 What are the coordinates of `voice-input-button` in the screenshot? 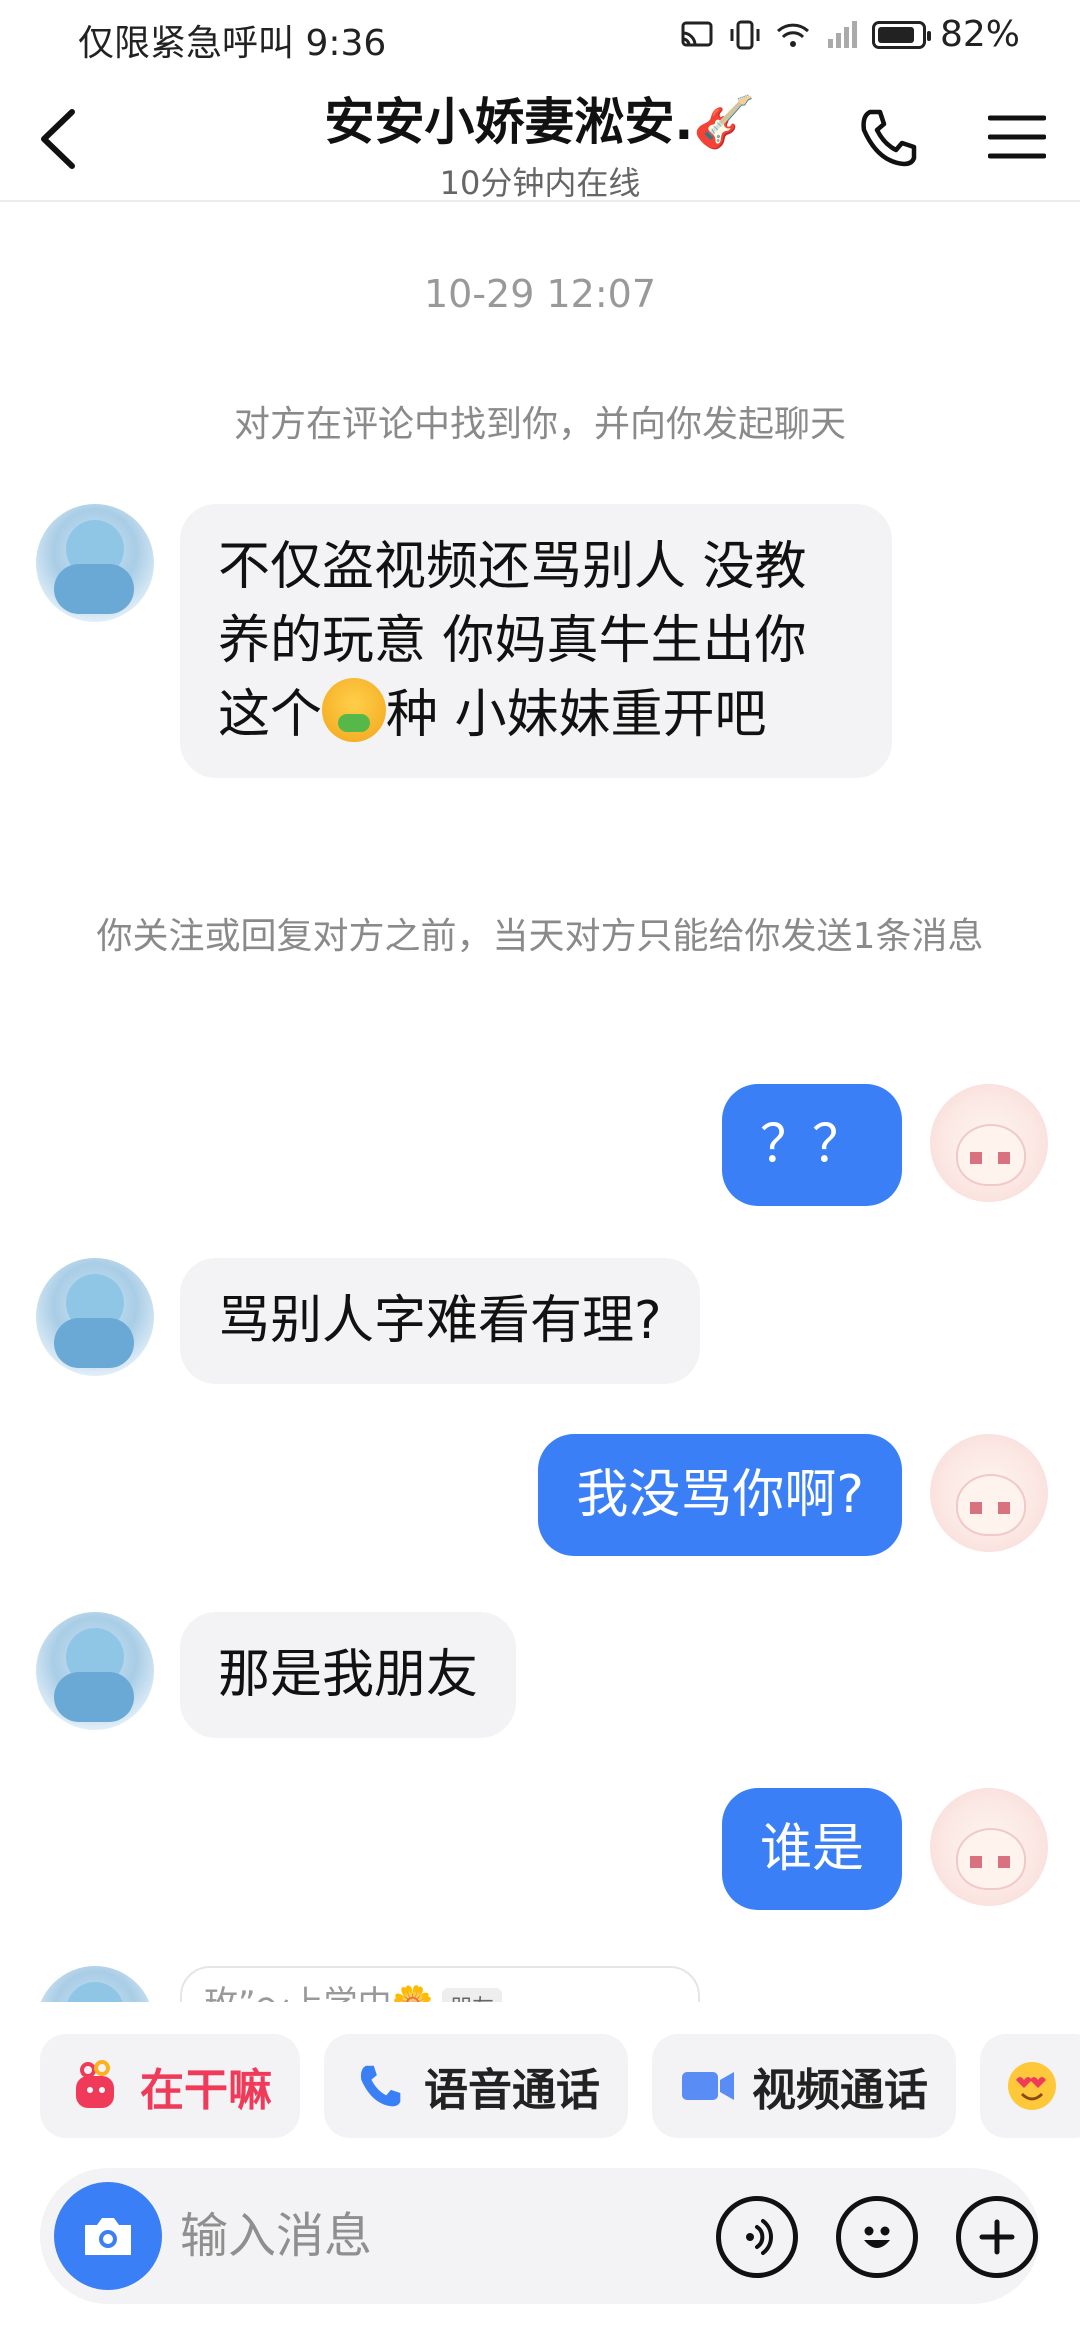 It's located at (757, 2237).